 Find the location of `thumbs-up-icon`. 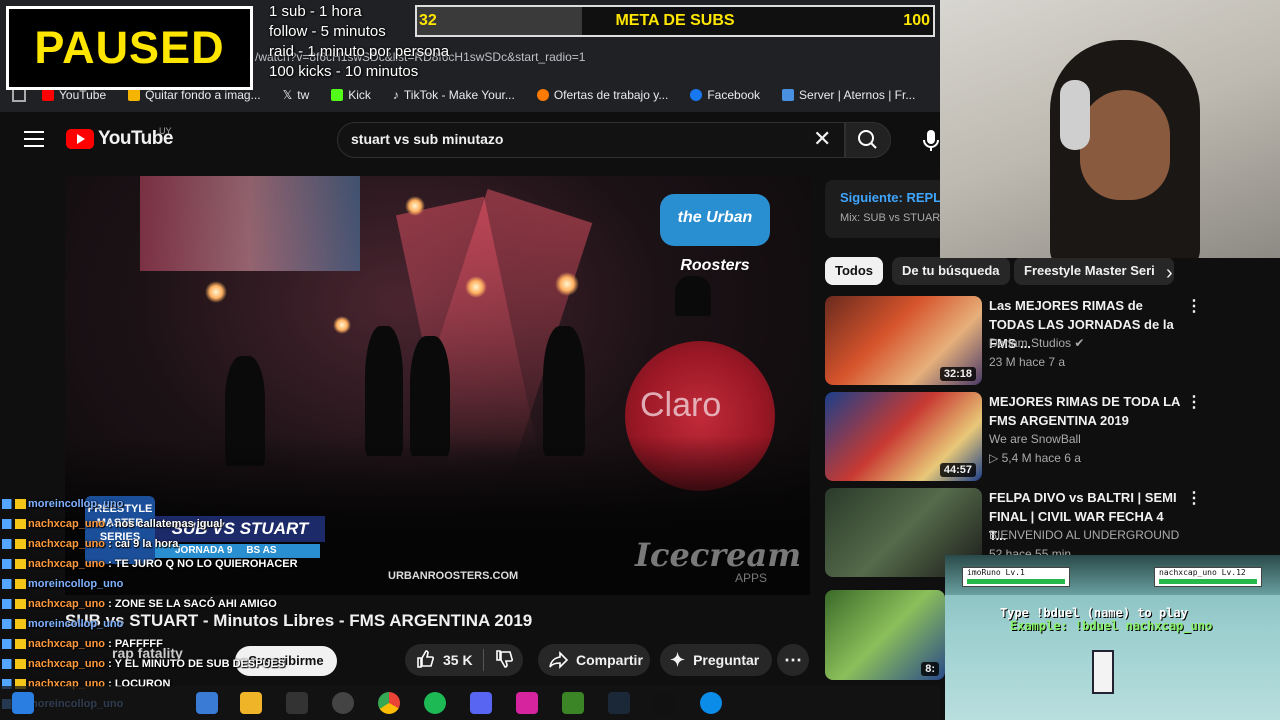

thumbs-up-icon is located at coordinates (425, 658).